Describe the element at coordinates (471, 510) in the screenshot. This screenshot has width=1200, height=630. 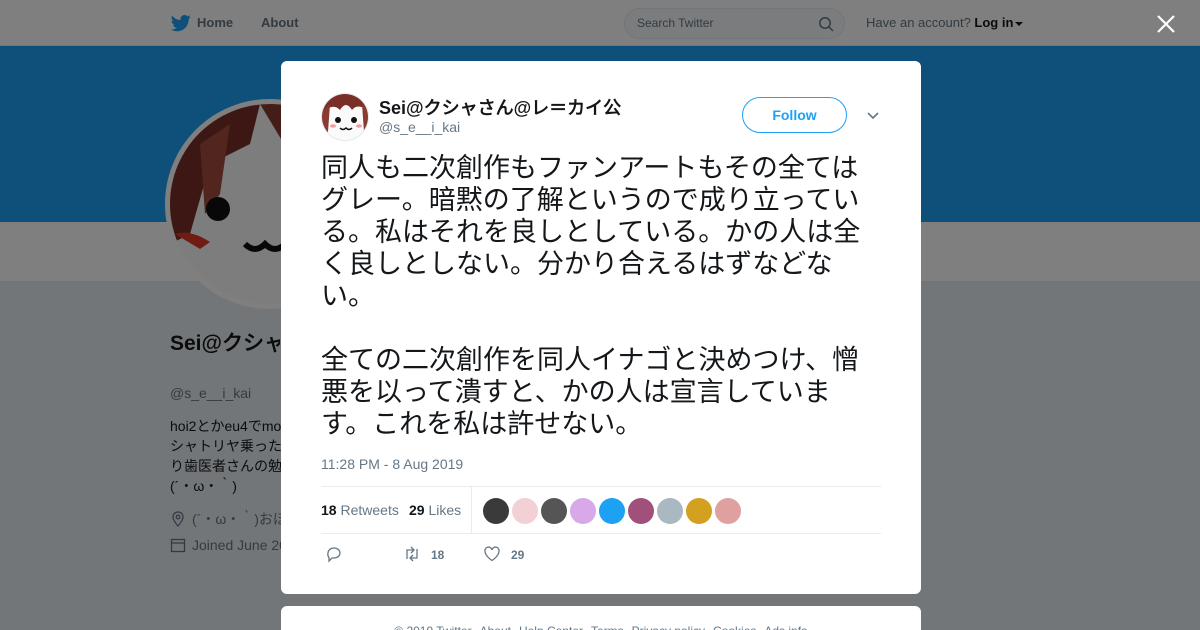
I see `stats-divider` at that location.